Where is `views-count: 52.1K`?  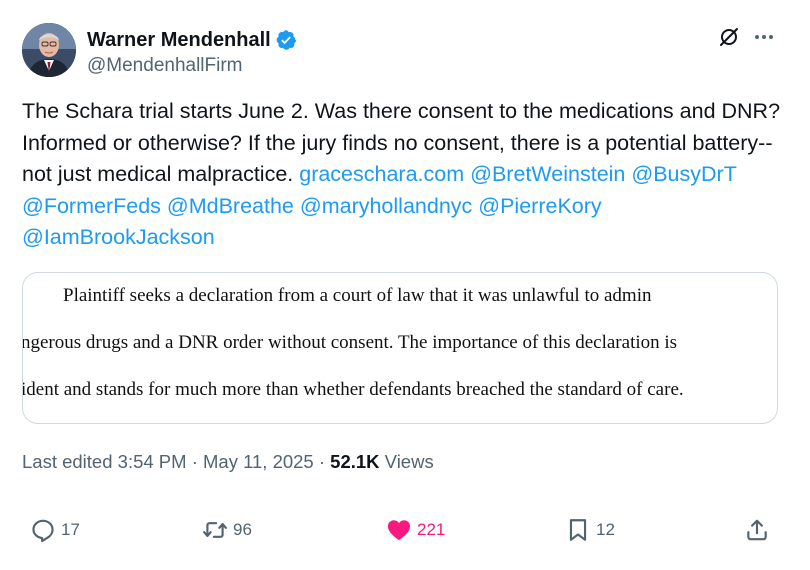 views-count: 52.1K is located at coordinates (355, 461).